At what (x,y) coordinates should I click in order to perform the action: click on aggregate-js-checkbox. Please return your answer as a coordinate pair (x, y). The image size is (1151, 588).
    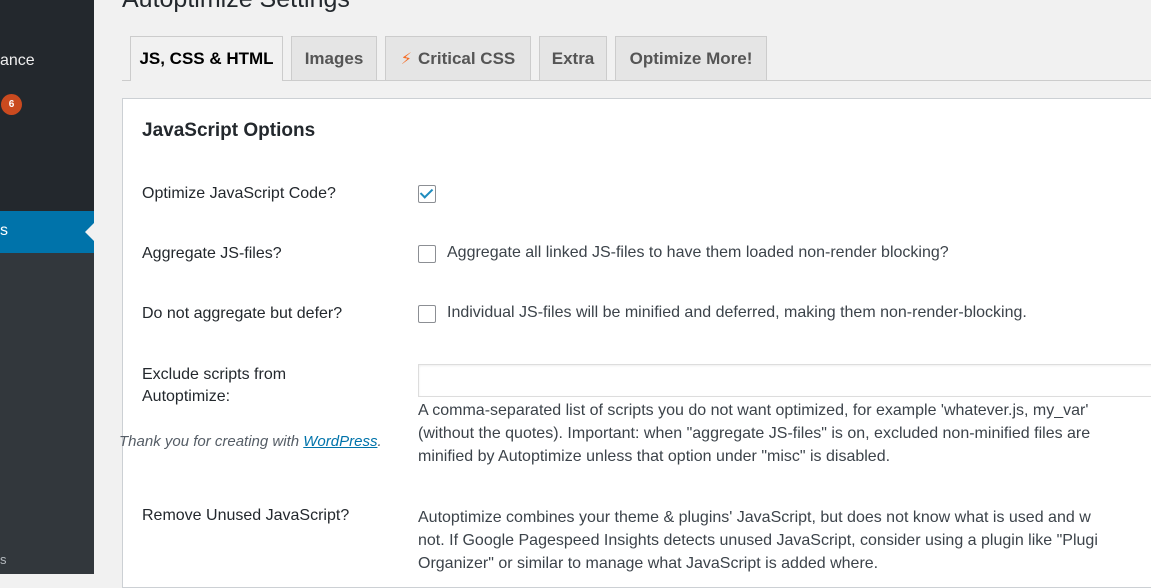
    Looking at the image, I should click on (427, 254).